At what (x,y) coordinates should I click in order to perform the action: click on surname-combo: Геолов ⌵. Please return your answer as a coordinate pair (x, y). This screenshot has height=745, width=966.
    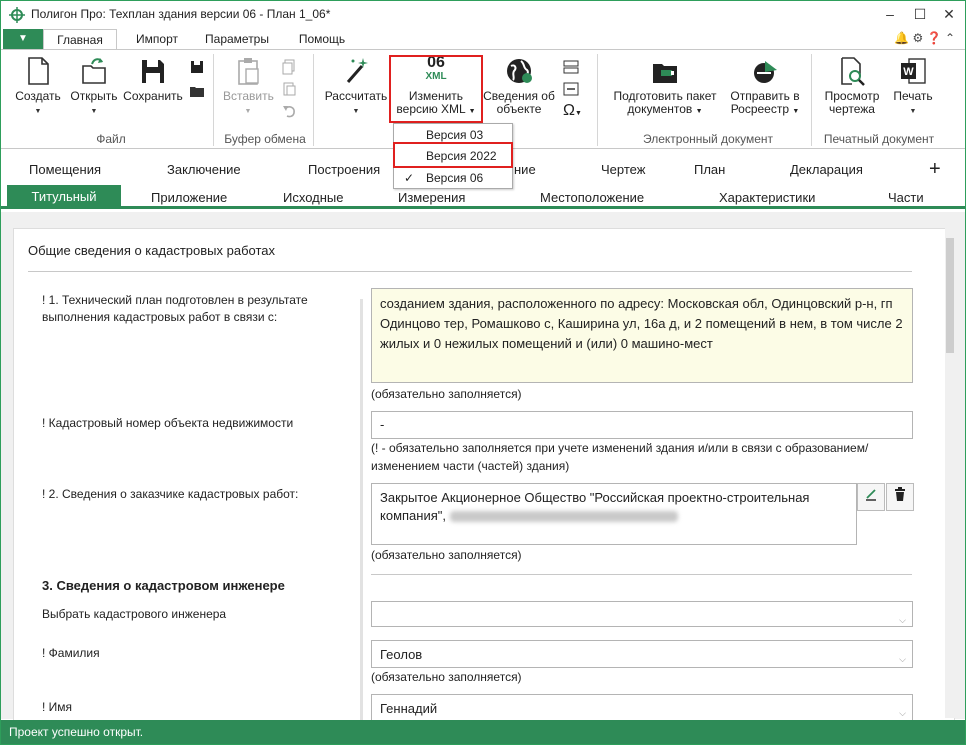
    Looking at the image, I should click on (642, 654).